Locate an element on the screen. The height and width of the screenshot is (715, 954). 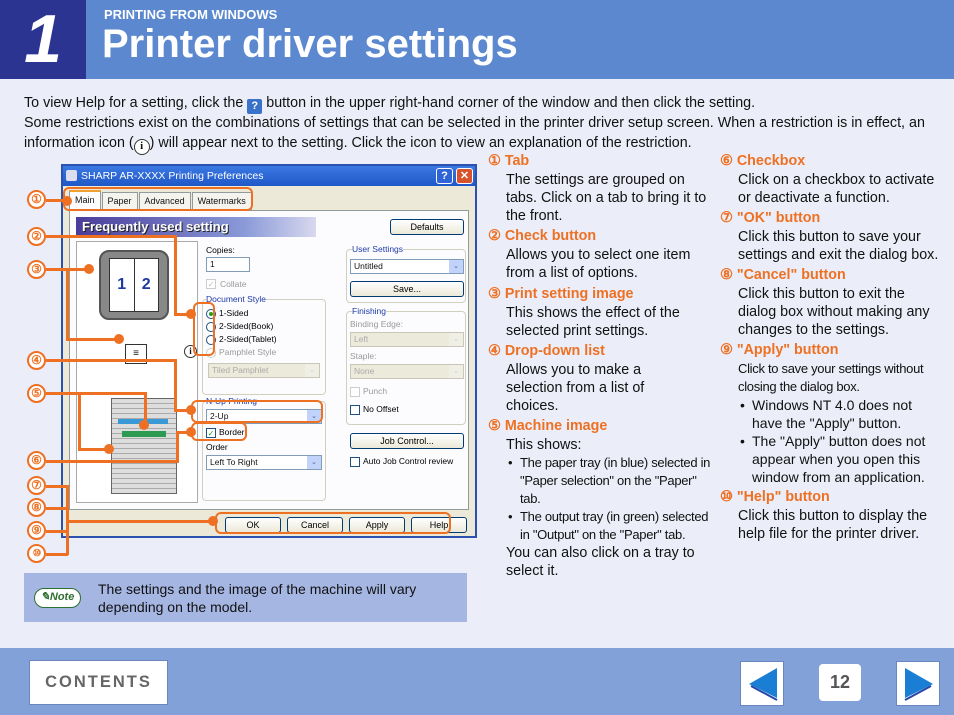
print-setting-image: 1 2 ≡ is located at coordinates (137, 372).